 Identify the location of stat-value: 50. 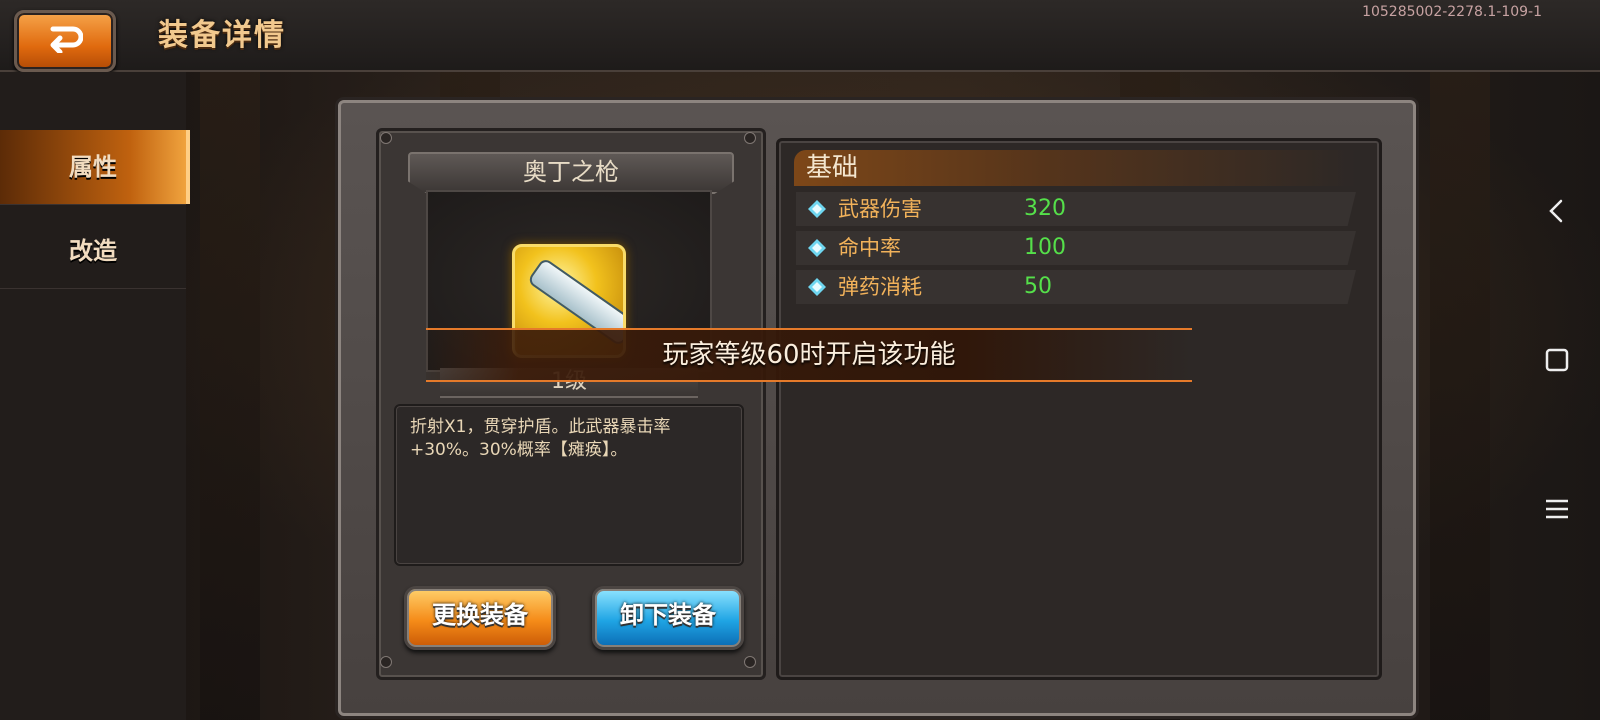
(1038, 286).